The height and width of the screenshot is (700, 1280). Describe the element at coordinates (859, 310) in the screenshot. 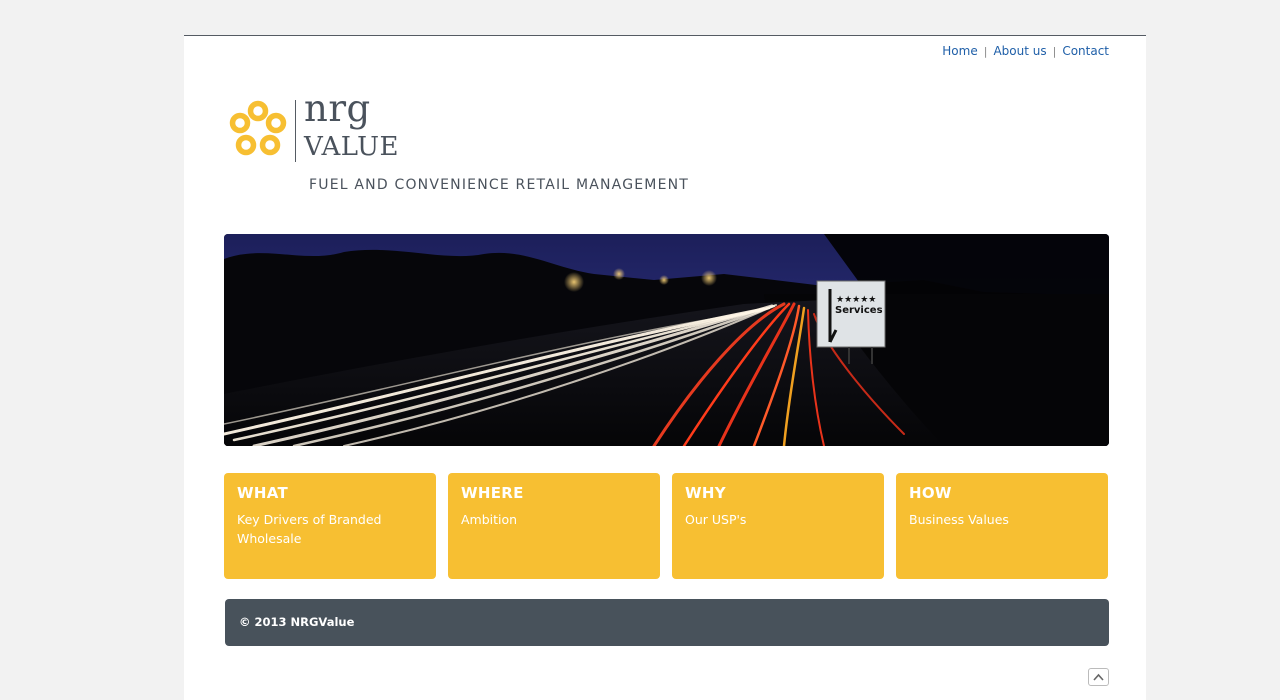

I see `sign-text: Services` at that location.